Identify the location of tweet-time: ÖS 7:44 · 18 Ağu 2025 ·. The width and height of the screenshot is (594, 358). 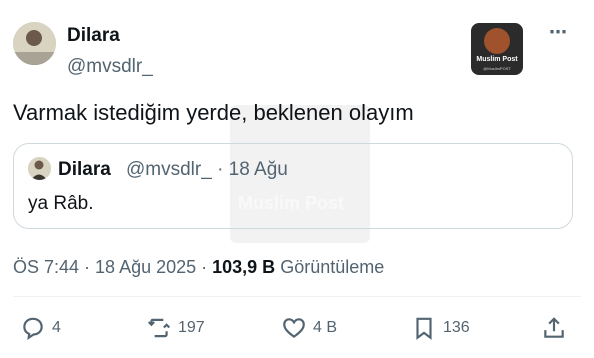
(112, 267).